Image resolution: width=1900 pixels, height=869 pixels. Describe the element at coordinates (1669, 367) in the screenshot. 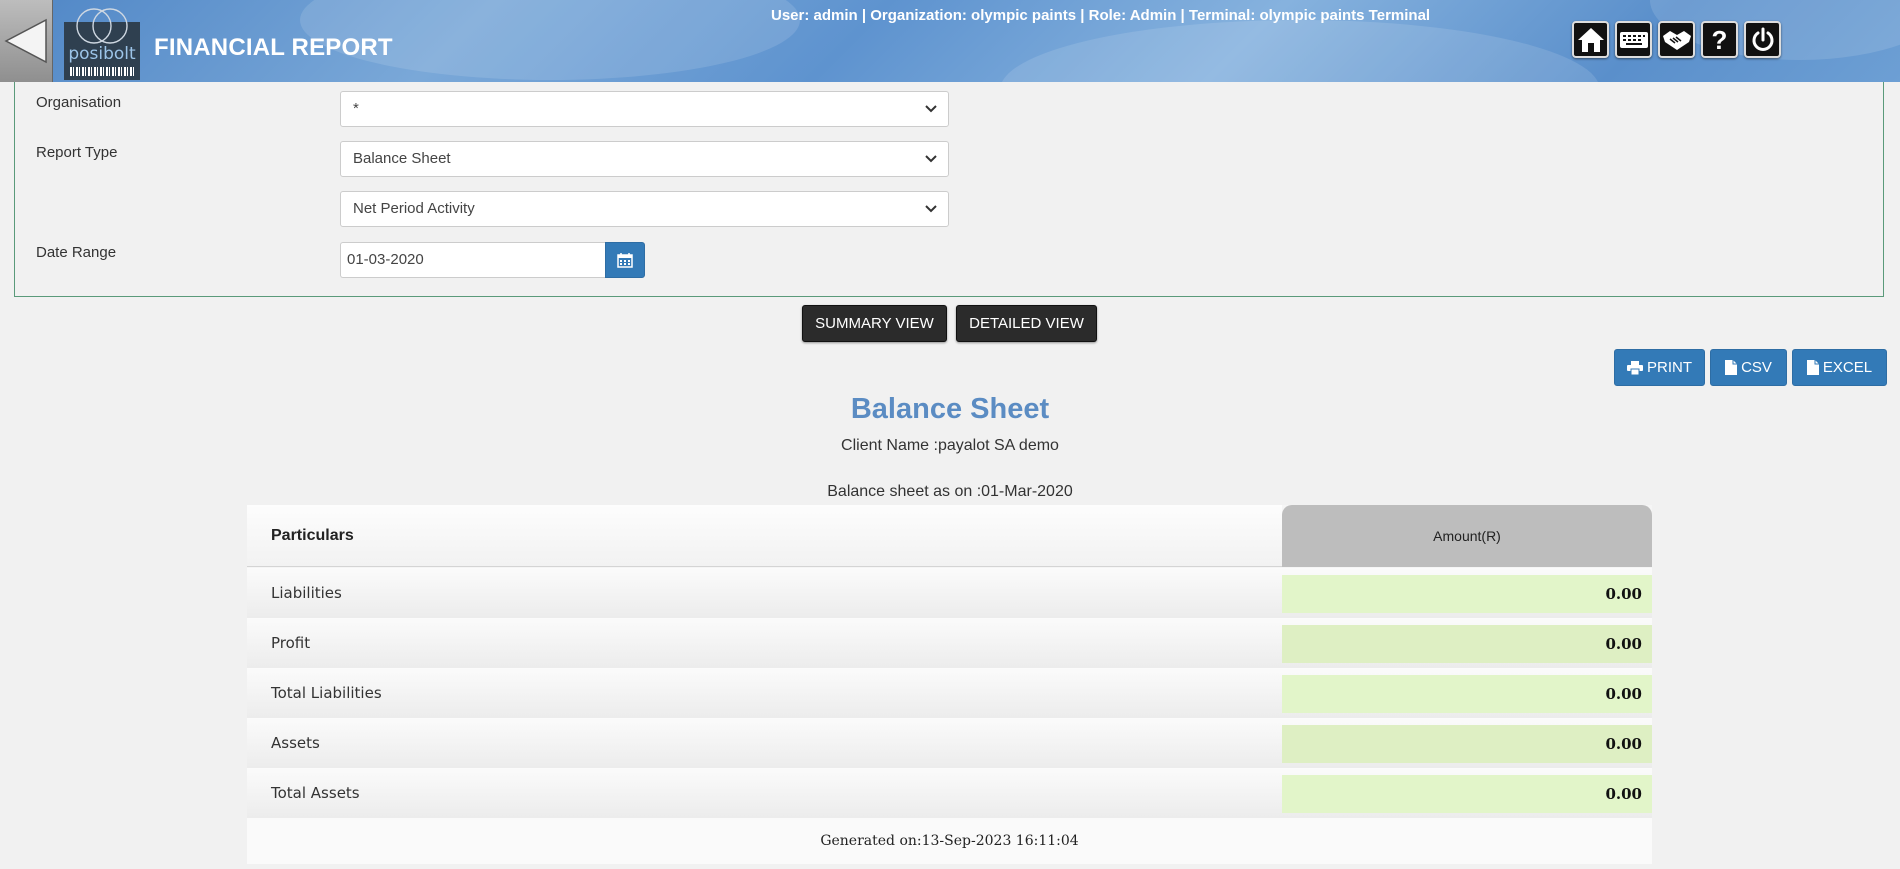

I see `print-label: PRINT` at that location.